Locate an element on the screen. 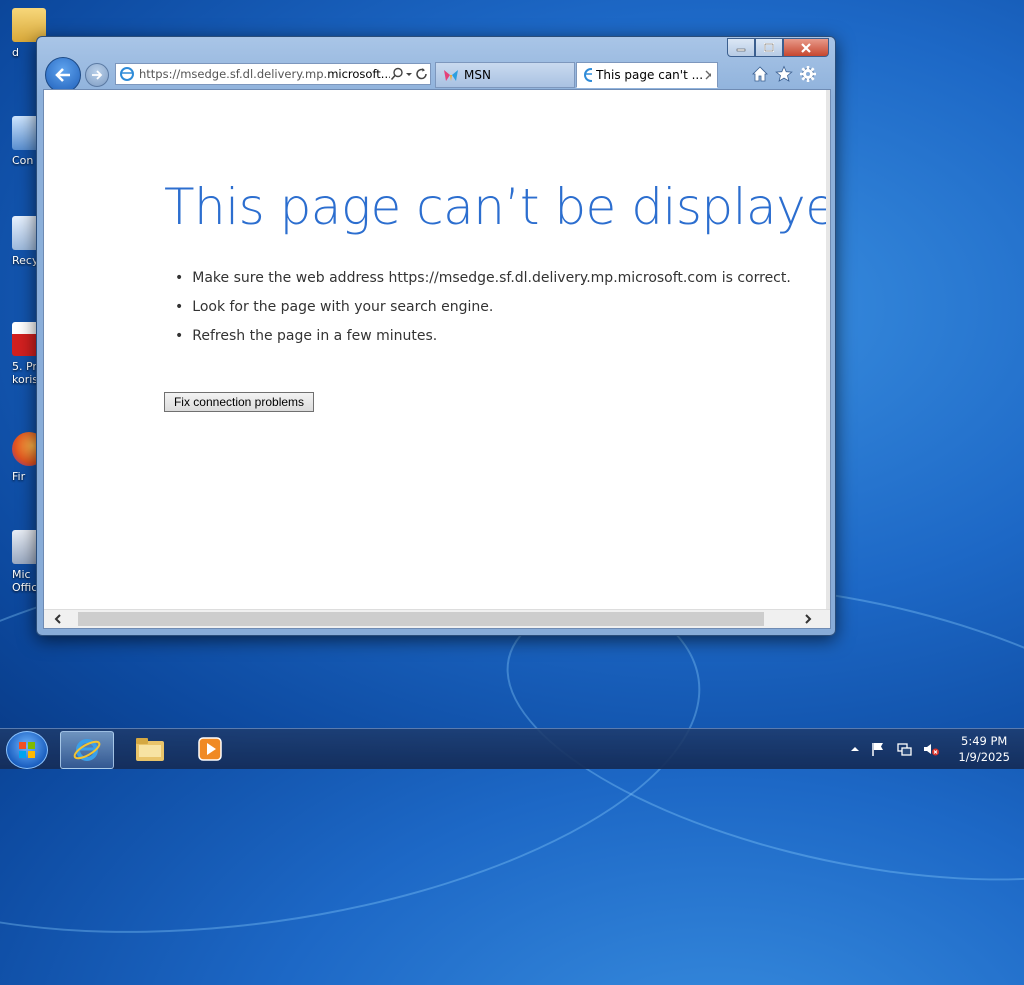  chevron-left-icon is located at coordinates (57, 619).